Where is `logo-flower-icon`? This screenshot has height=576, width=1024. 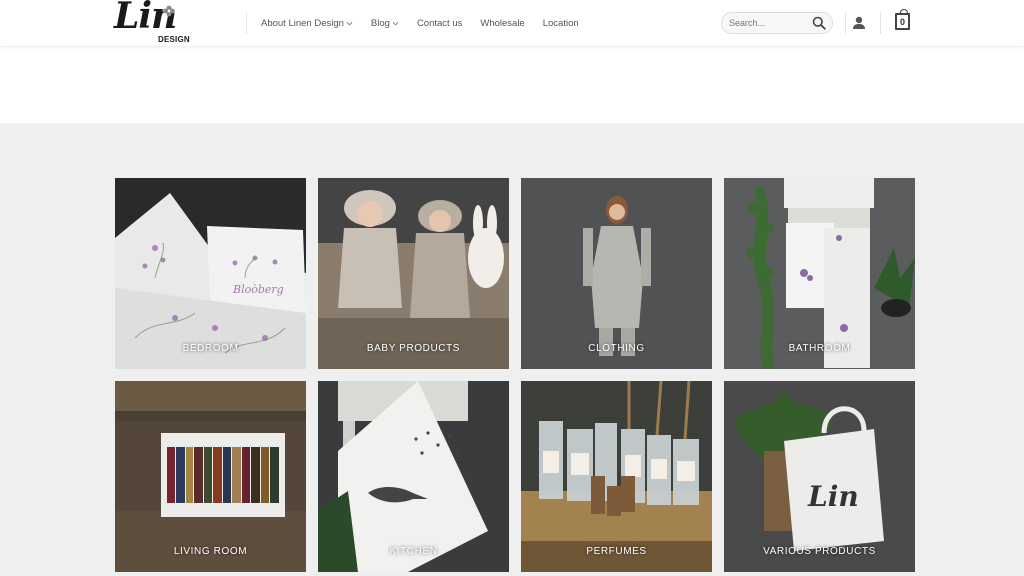
logo-flower-icon is located at coordinates (169, 11).